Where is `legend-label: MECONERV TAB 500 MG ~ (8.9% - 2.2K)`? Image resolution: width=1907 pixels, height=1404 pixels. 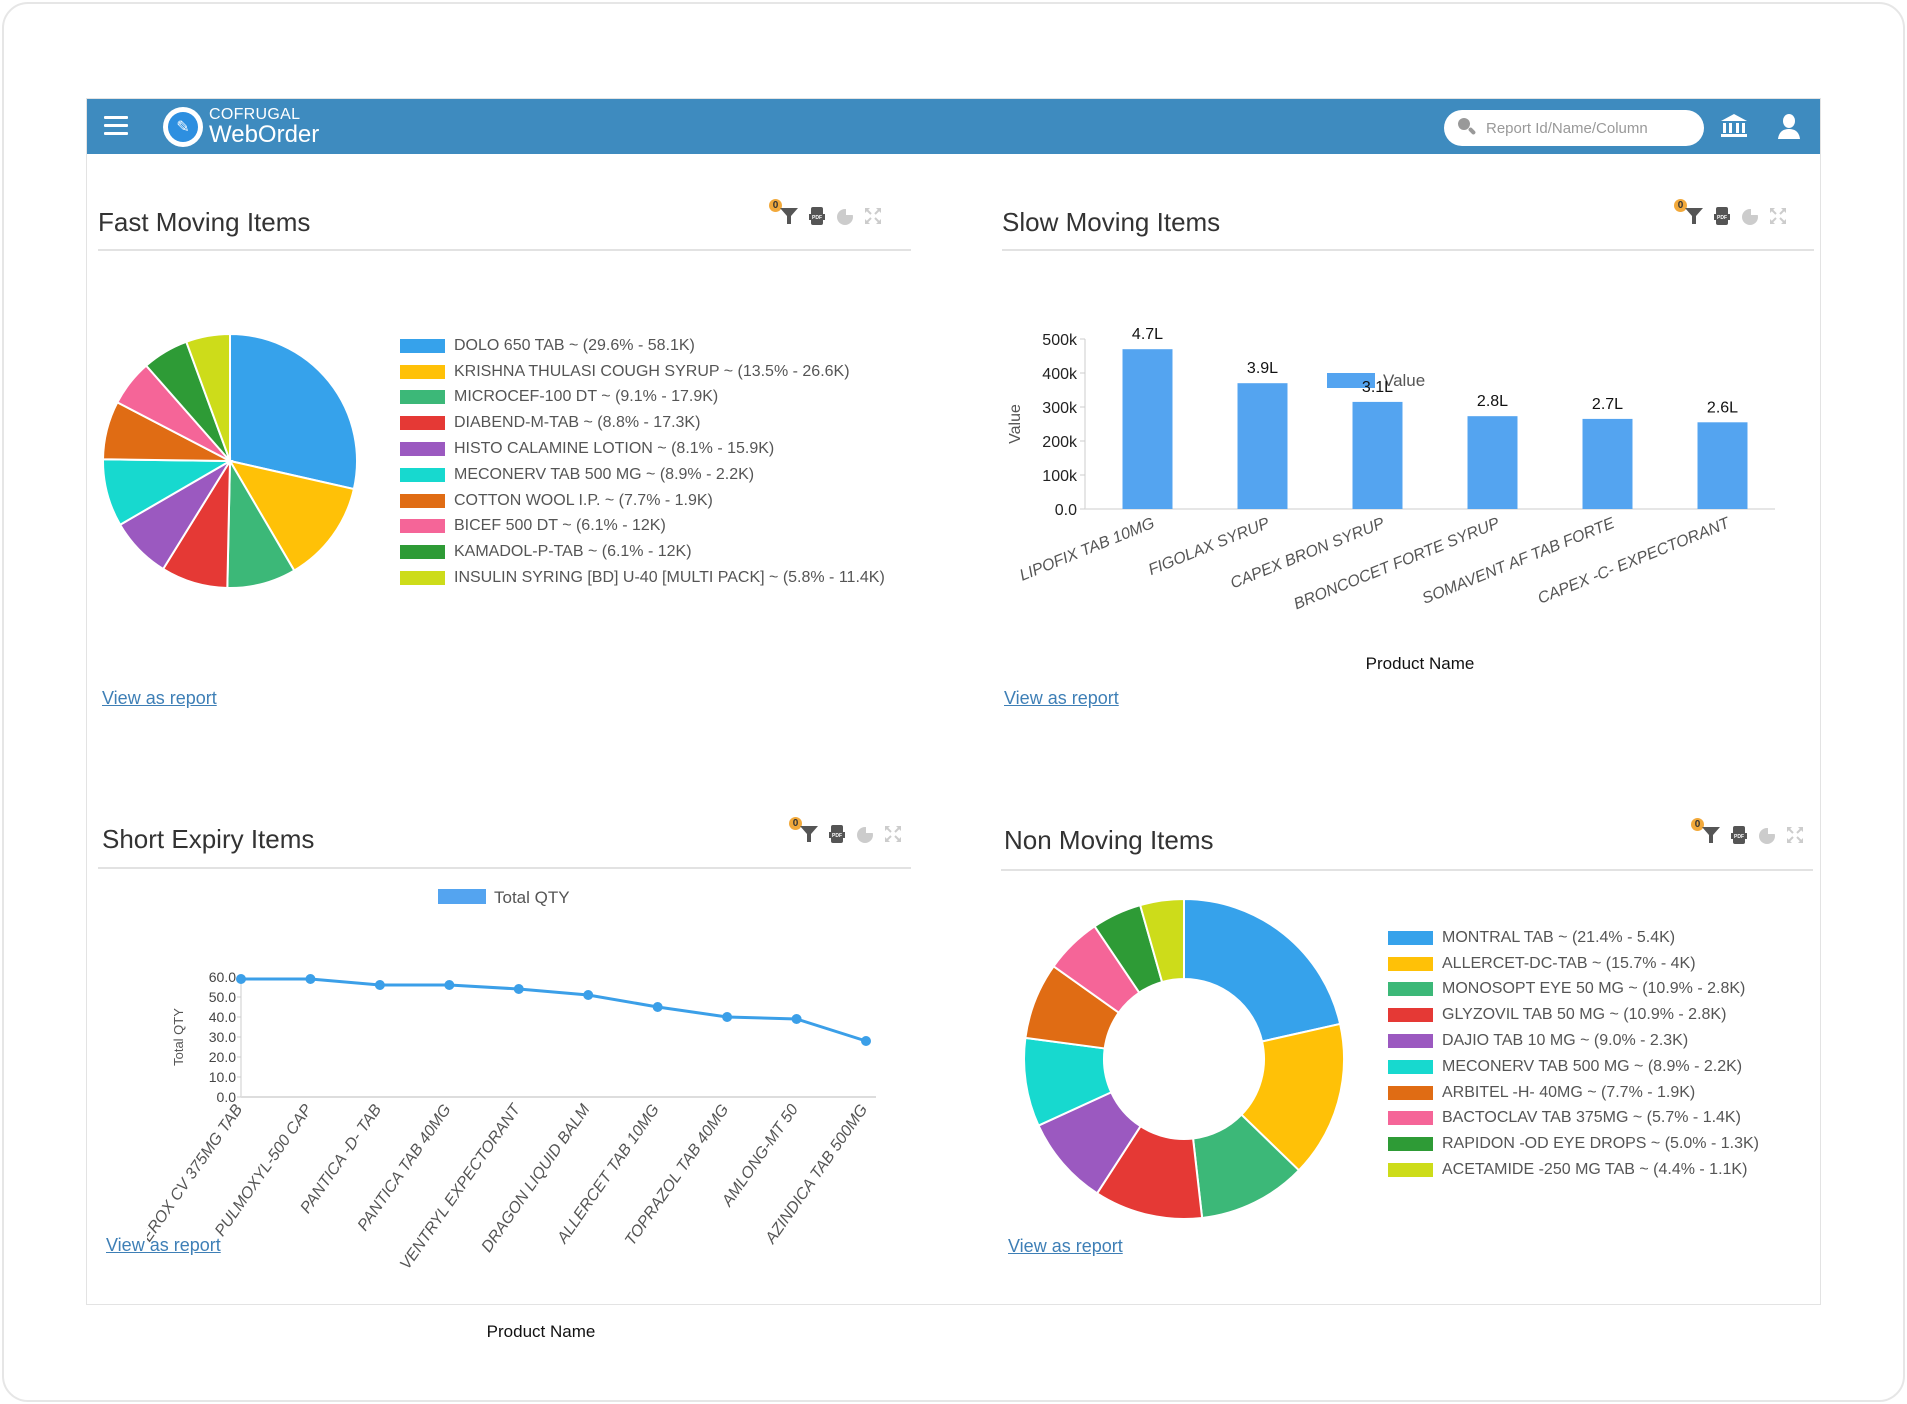
legend-label: MECONERV TAB 500 MG ~ (8.9% - 2.2K) is located at coordinates (604, 474).